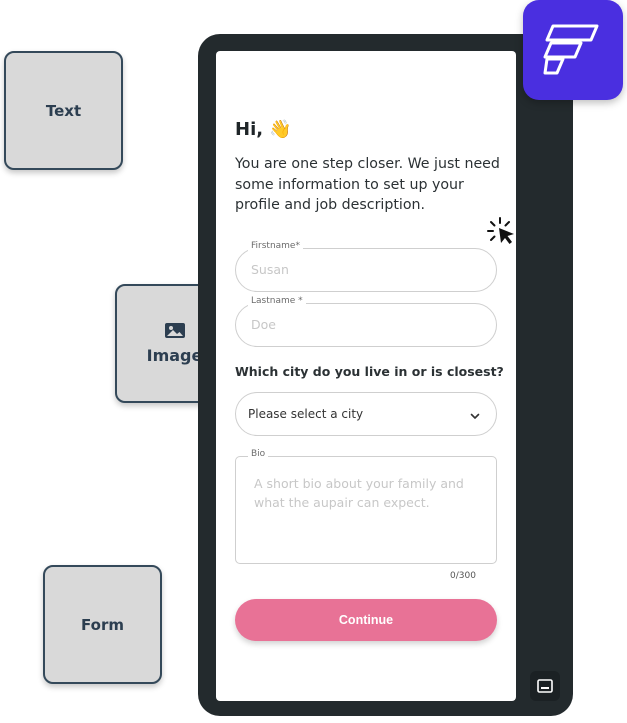 Image resolution: width=627 pixels, height=723 pixels. What do you see at coordinates (175, 334) in the screenshot?
I see `image-icon` at bounding box center [175, 334].